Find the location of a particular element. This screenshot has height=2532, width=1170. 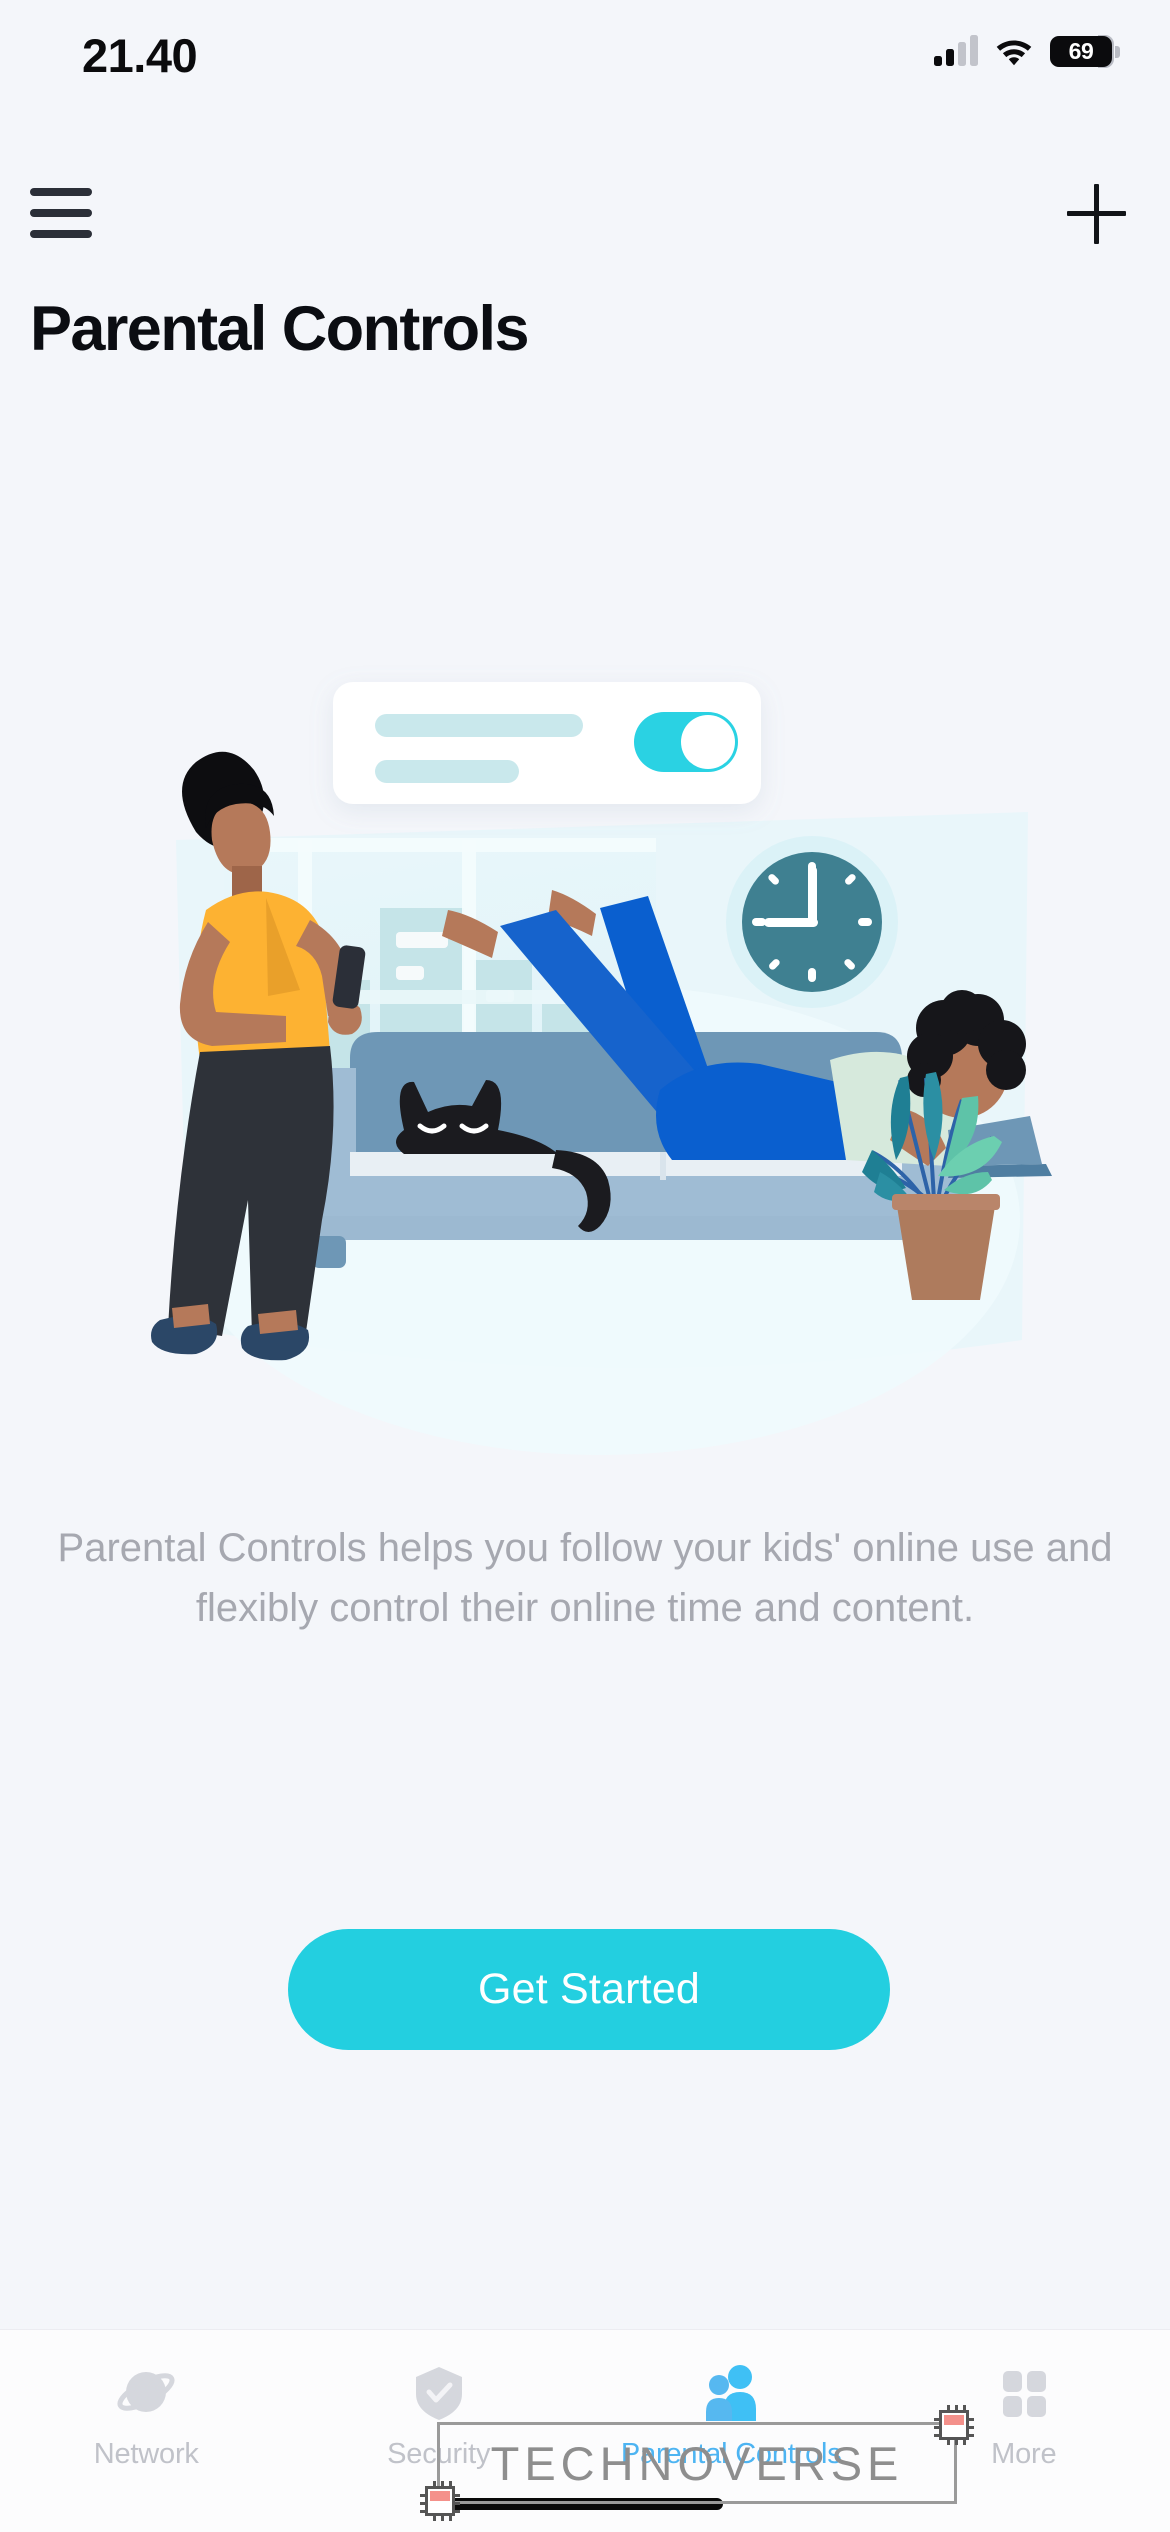

tab-security: Security is located at coordinates (439, 2400).